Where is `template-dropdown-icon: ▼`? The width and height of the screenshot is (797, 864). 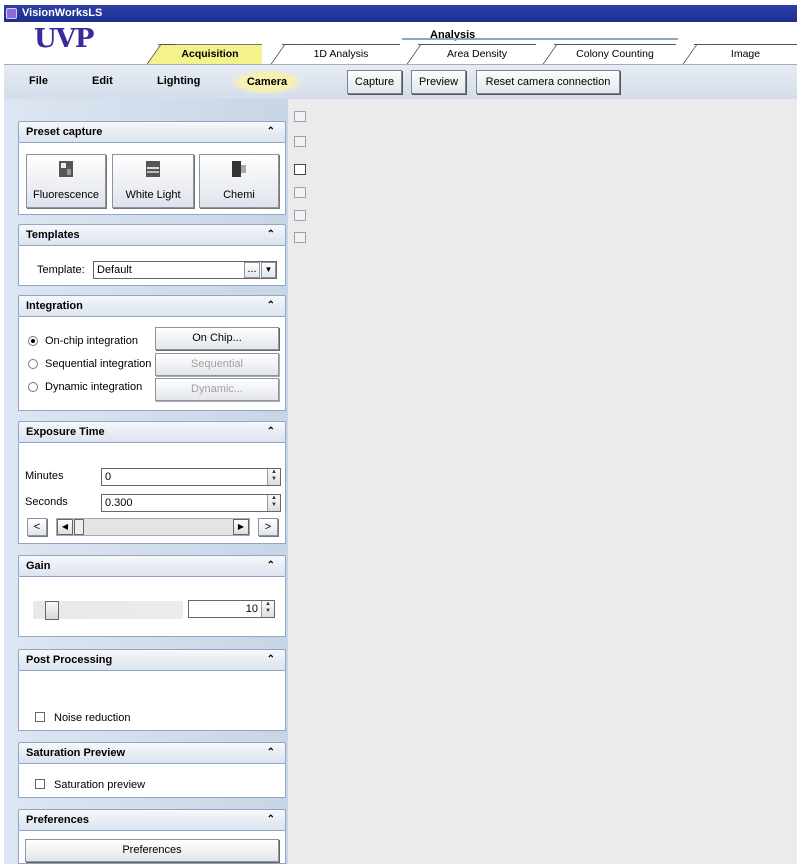
template-dropdown-icon: ▼ is located at coordinates (268, 270).